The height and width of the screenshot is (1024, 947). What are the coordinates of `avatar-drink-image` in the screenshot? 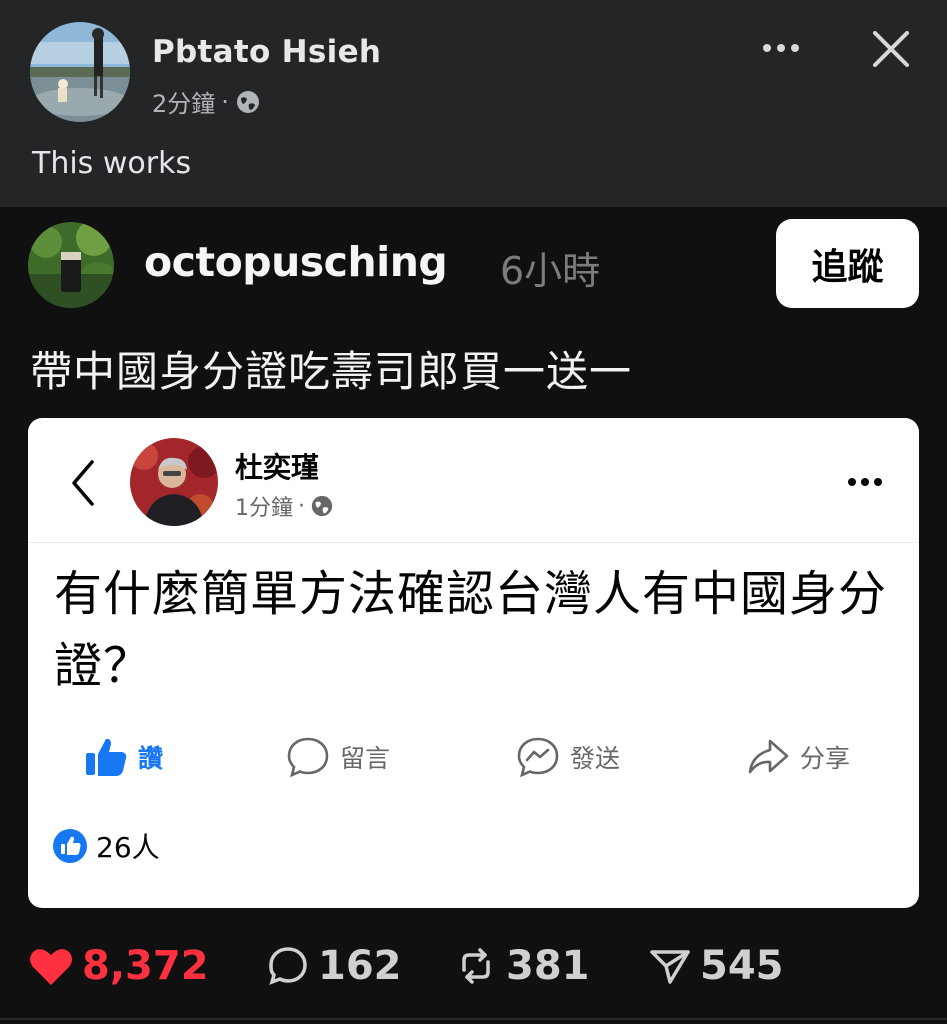 It's located at (71, 265).